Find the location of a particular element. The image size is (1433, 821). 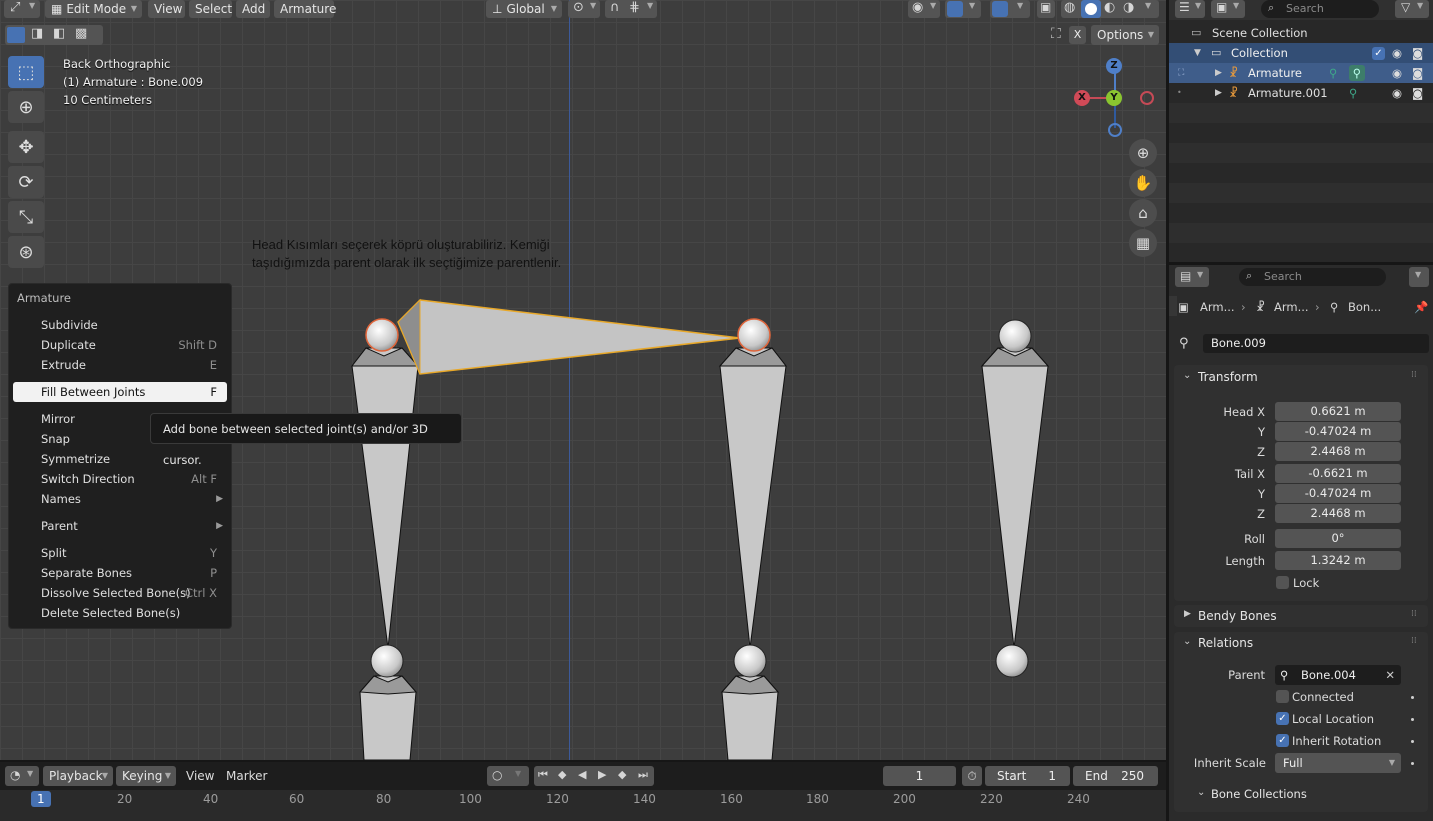

playback-controls: ⏮ ◆ ◀ ▶ ◆ ⏭ is located at coordinates (594, 776).